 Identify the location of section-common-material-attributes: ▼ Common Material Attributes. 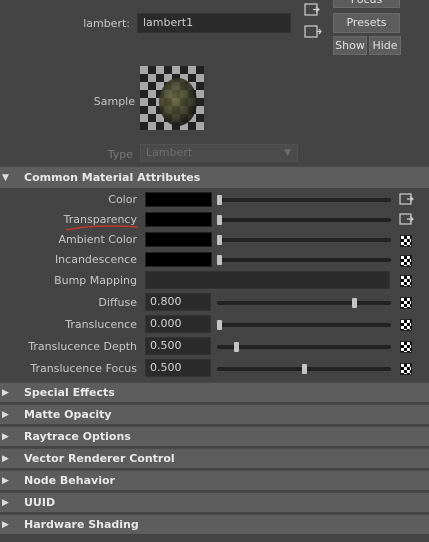
(214, 177).